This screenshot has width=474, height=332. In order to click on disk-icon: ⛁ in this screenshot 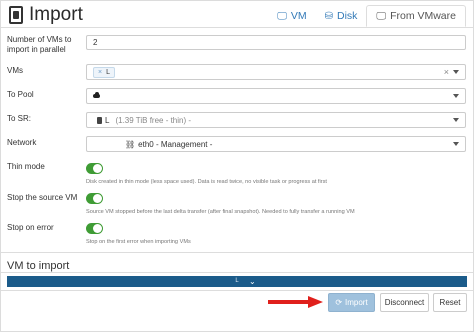, I will do `click(328, 16)`.